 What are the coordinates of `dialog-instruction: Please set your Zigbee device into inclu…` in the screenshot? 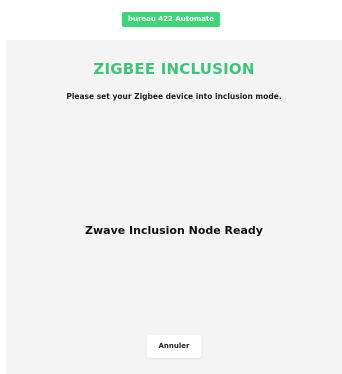 It's located at (174, 96).